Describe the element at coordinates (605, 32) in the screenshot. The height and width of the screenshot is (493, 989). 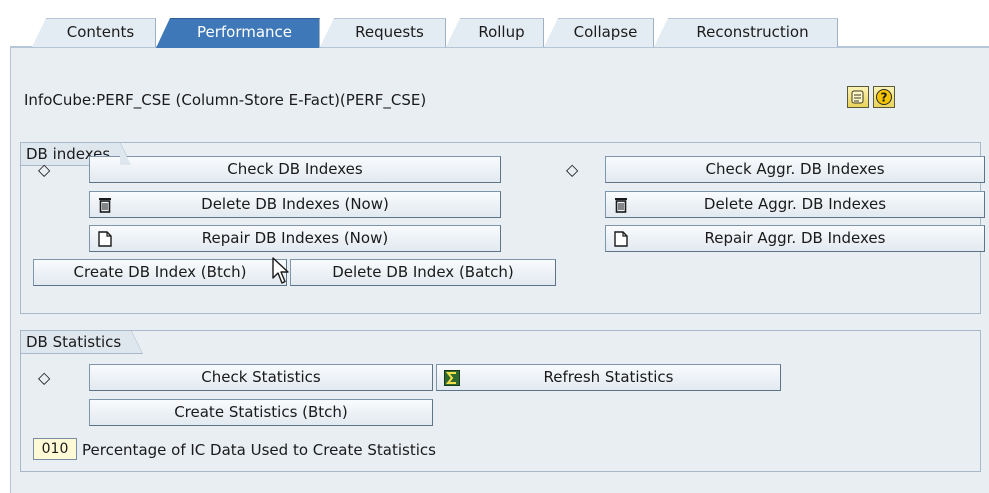
I see `tab-label: Collapse` at that location.